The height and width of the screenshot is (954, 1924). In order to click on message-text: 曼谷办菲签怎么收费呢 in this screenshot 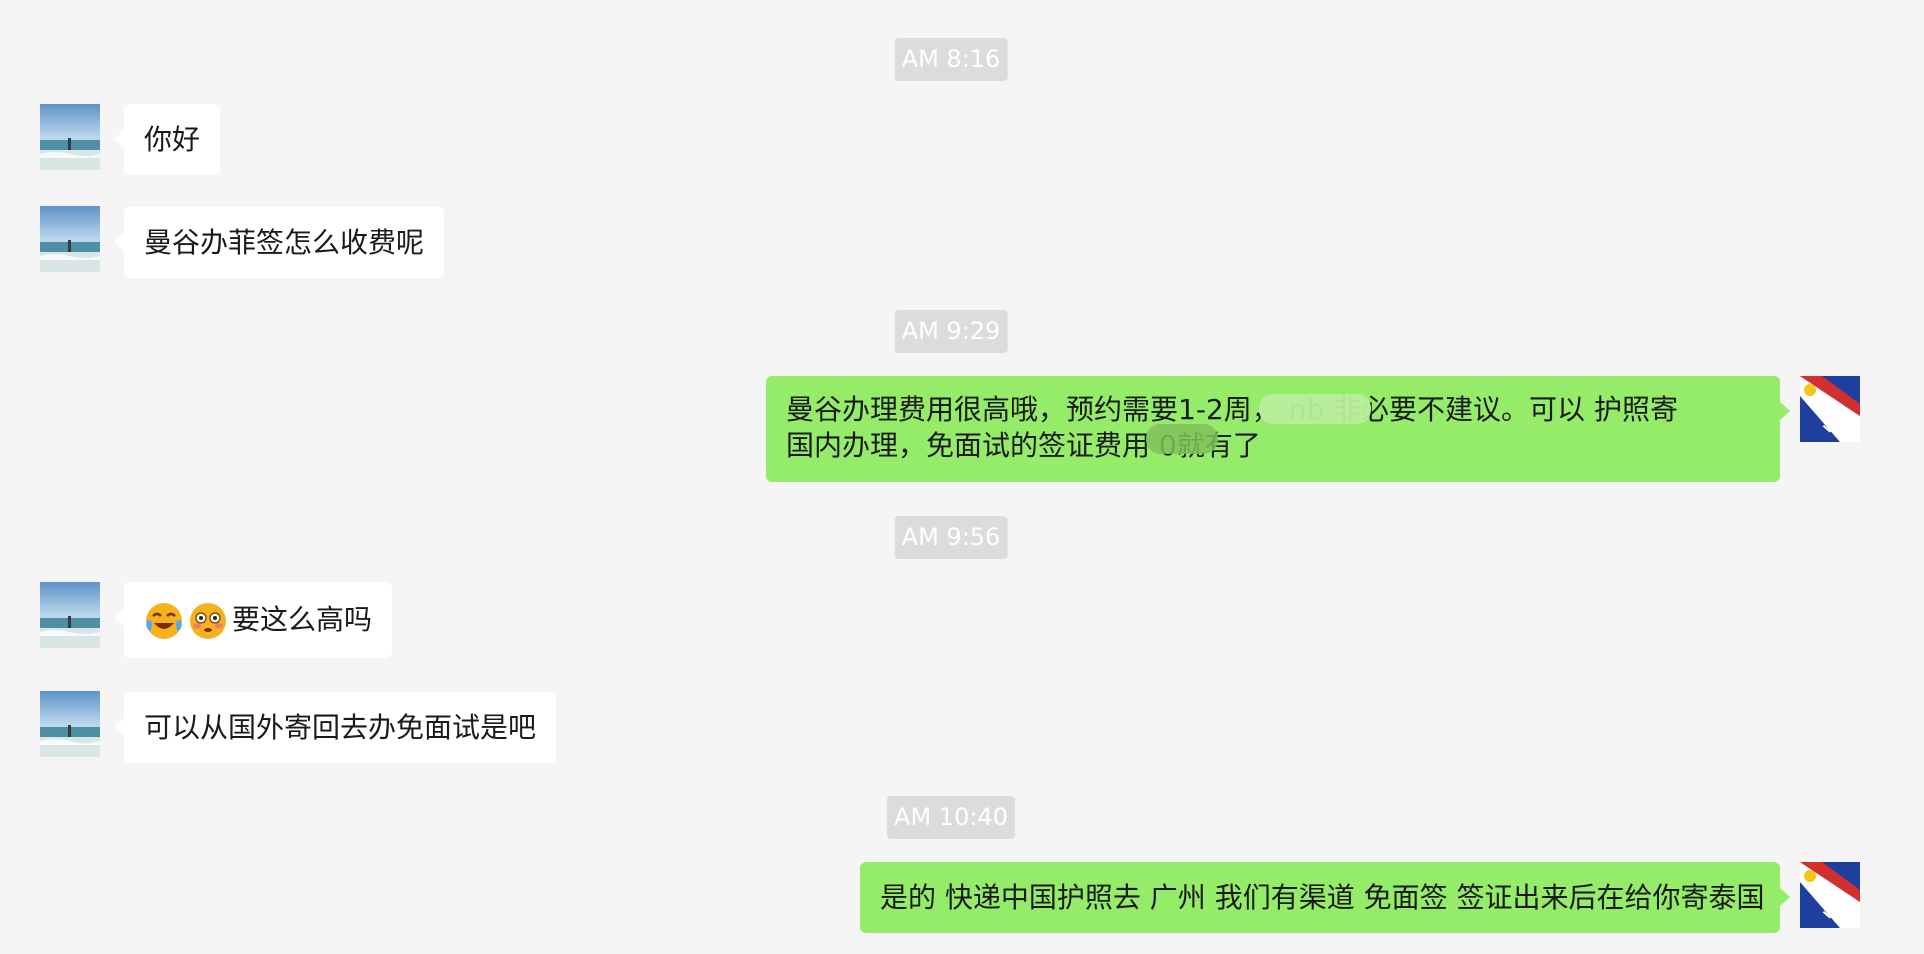, I will do `click(284, 242)`.